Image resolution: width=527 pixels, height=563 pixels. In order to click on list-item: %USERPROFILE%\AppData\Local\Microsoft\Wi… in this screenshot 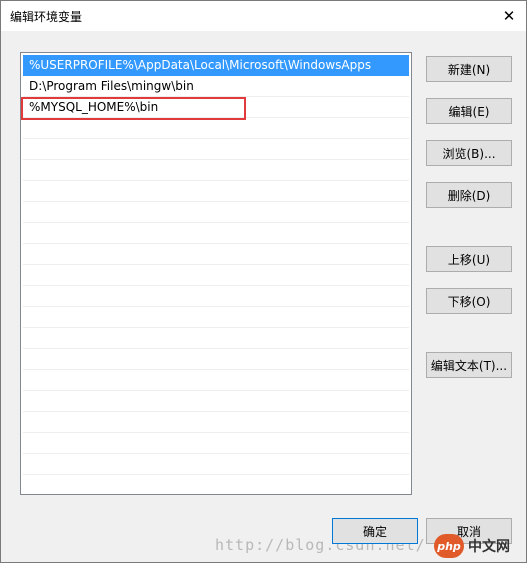, I will do `click(216, 65)`.